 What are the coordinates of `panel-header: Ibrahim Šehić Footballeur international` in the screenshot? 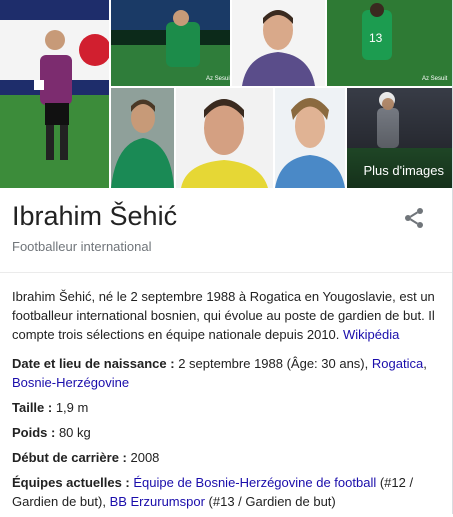 It's located at (224, 226).